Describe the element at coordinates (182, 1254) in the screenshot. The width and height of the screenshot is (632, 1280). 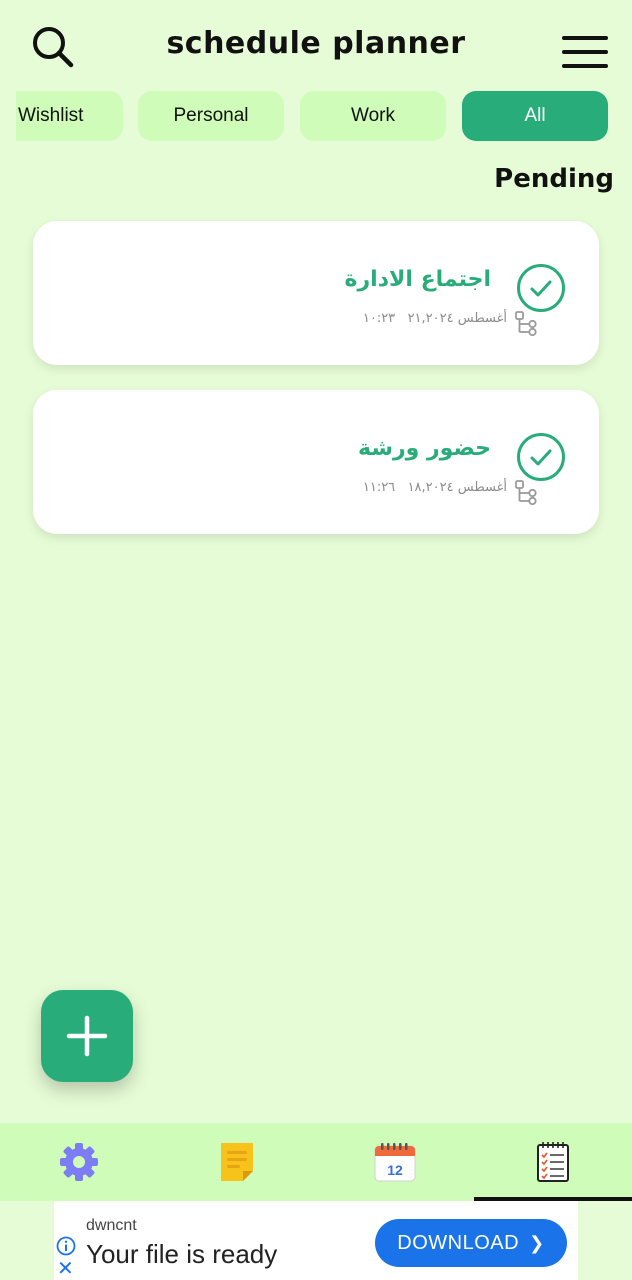
I see `ad-headline: Your file is ready` at that location.